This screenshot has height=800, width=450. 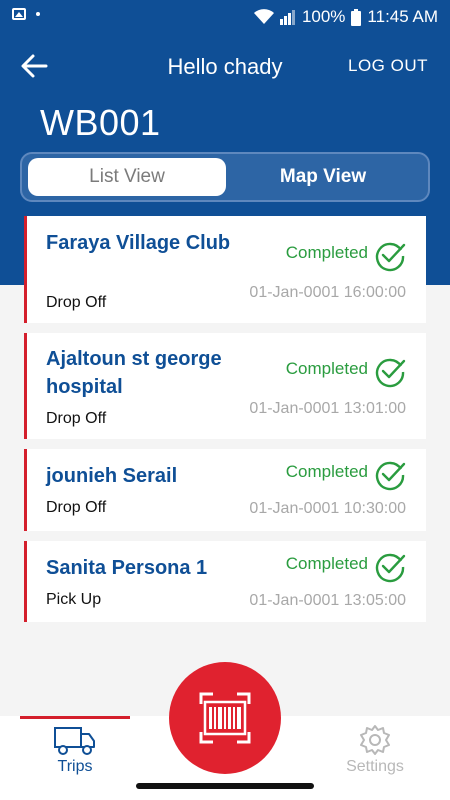 What do you see at coordinates (356, 17) in the screenshot?
I see `battery-icon` at bounding box center [356, 17].